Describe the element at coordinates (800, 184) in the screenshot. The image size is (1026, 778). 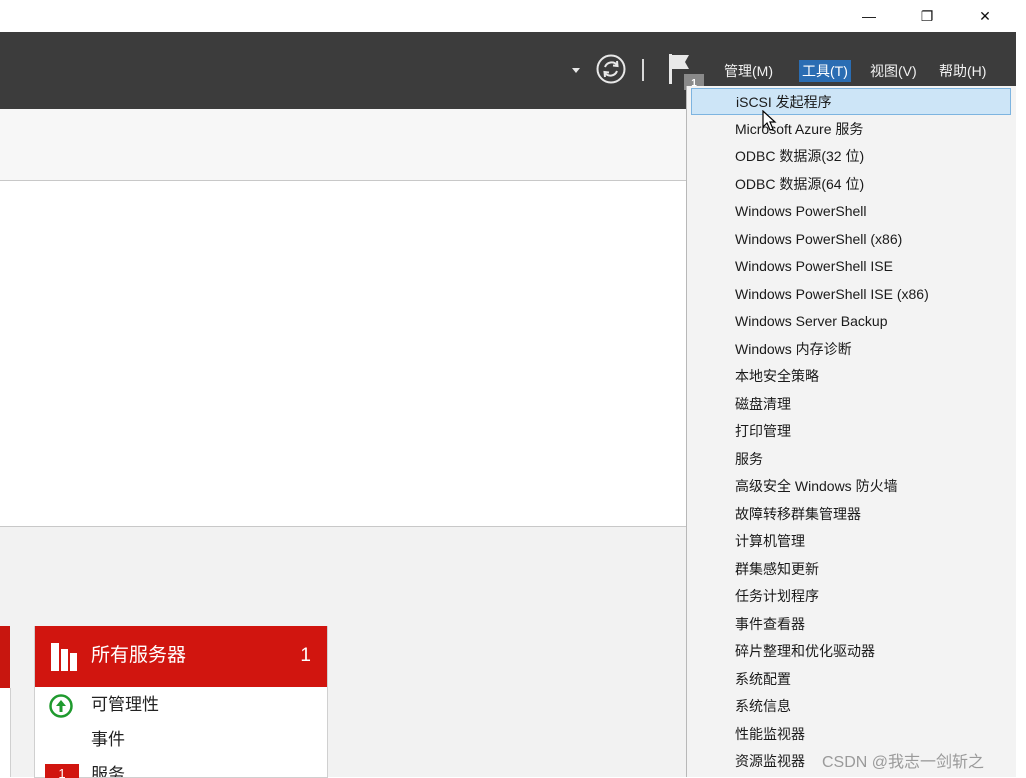
I see `menu-item-label: ODBC 数据源(64 位)` at that location.